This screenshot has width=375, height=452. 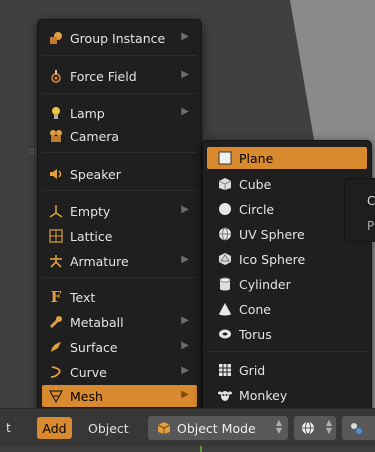 I want to click on pivot-point-selector, so click(x=358, y=428).